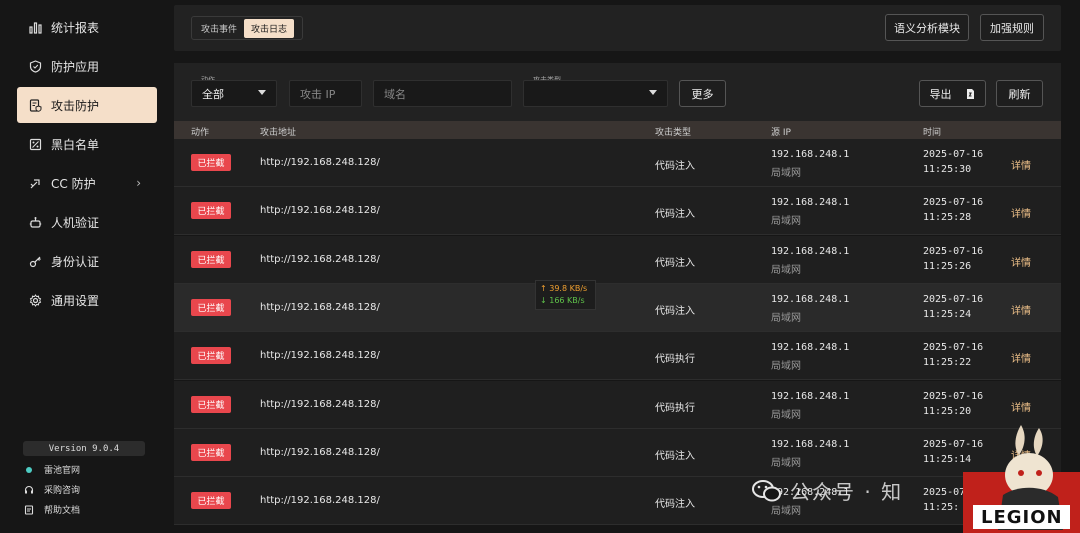 This screenshot has height=533, width=1080. Describe the element at coordinates (29, 490) in the screenshot. I see `headset-icon` at that location.